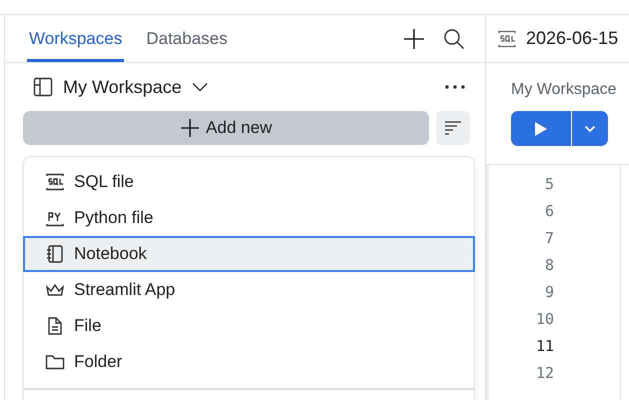 Image resolution: width=629 pixels, height=400 pixels. Describe the element at coordinates (544, 319) in the screenshot. I see `line-number: 10` at that location.